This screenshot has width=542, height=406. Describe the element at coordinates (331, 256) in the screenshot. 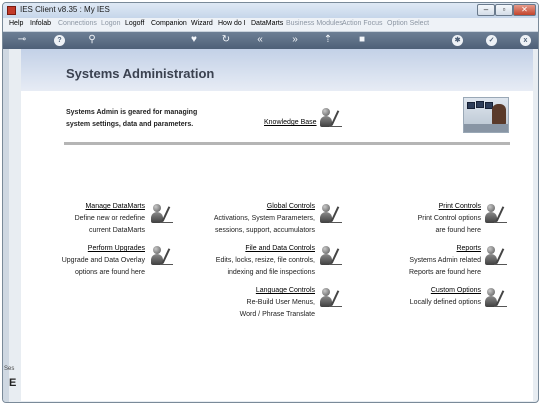

I see `file-data-controls-person-icon` at that location.